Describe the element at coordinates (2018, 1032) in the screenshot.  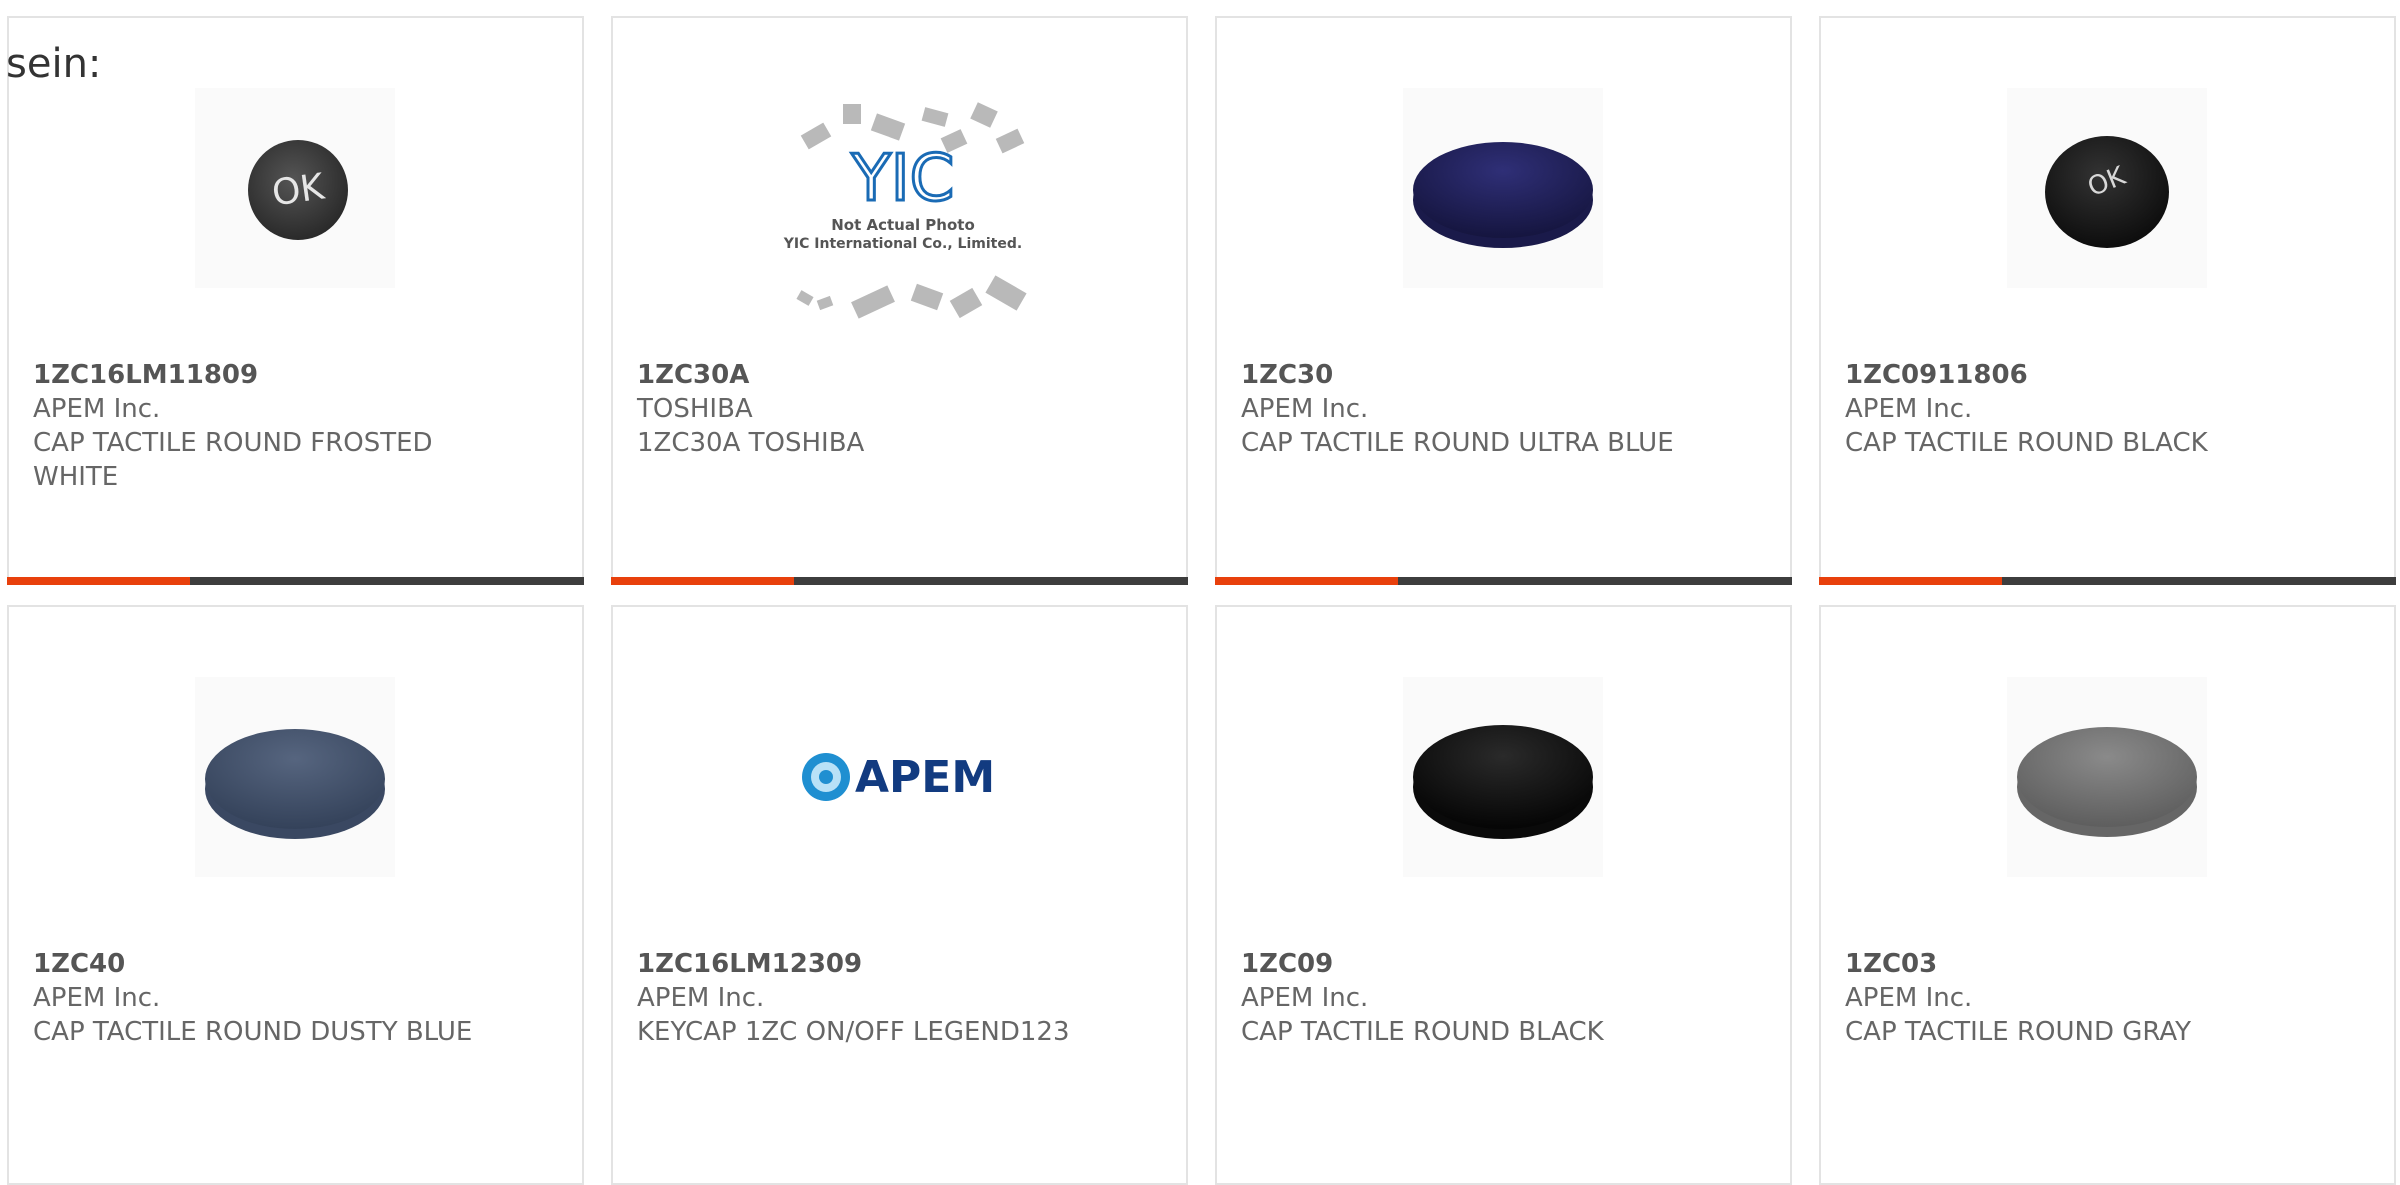
I see `description: CAP TACTILE ROUND GRAY` at that location.